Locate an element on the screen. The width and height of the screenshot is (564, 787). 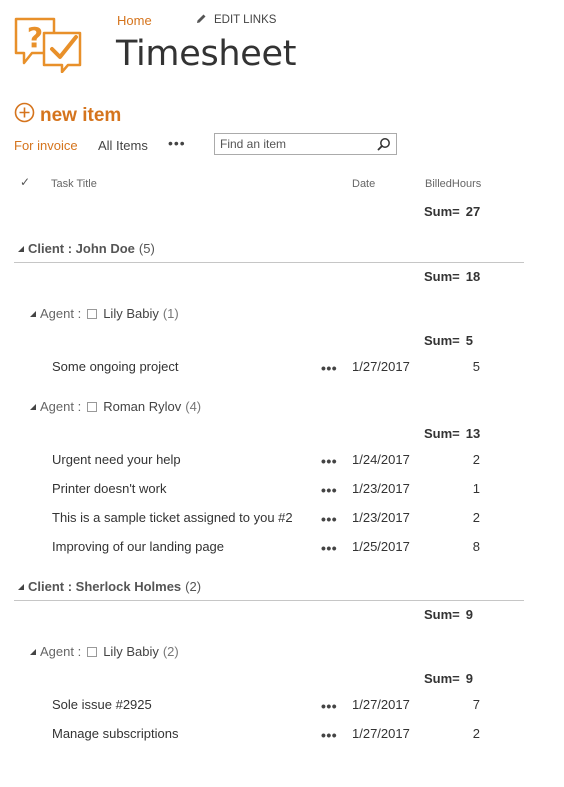
row-billed-hours: 1 is located at coordinates (476, 488).